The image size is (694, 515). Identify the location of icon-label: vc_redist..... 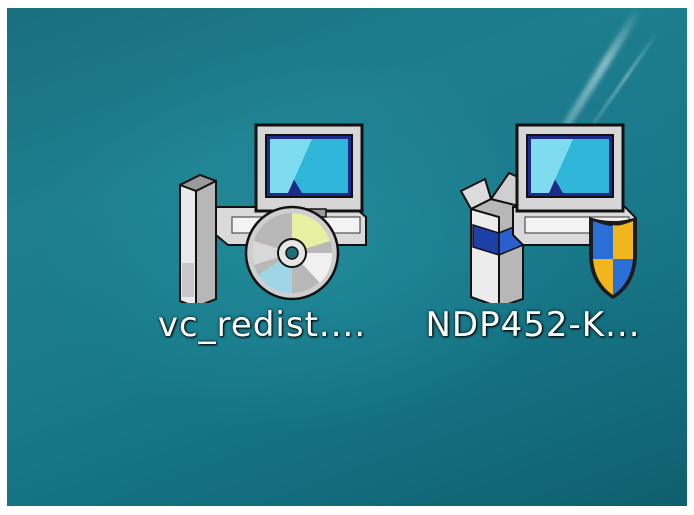
(262, 325).